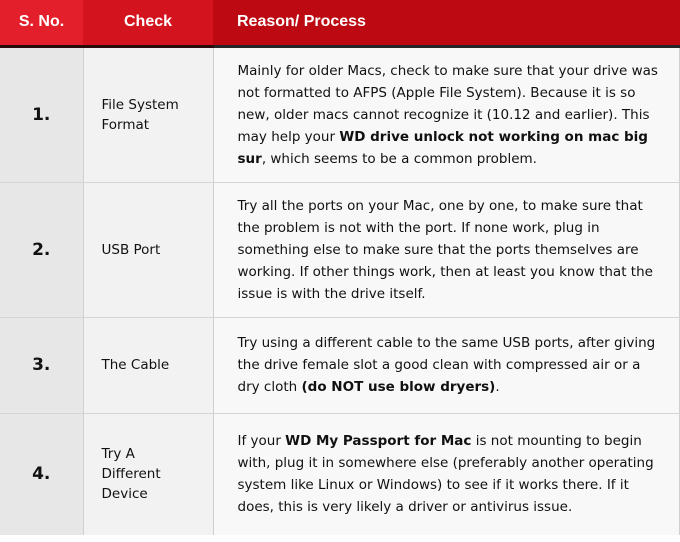 The height and width of the screenshot is (542, 680). Describe the element at coordinates (148, 365) in the screenshot. I see `check-name: The Cable` at that location.